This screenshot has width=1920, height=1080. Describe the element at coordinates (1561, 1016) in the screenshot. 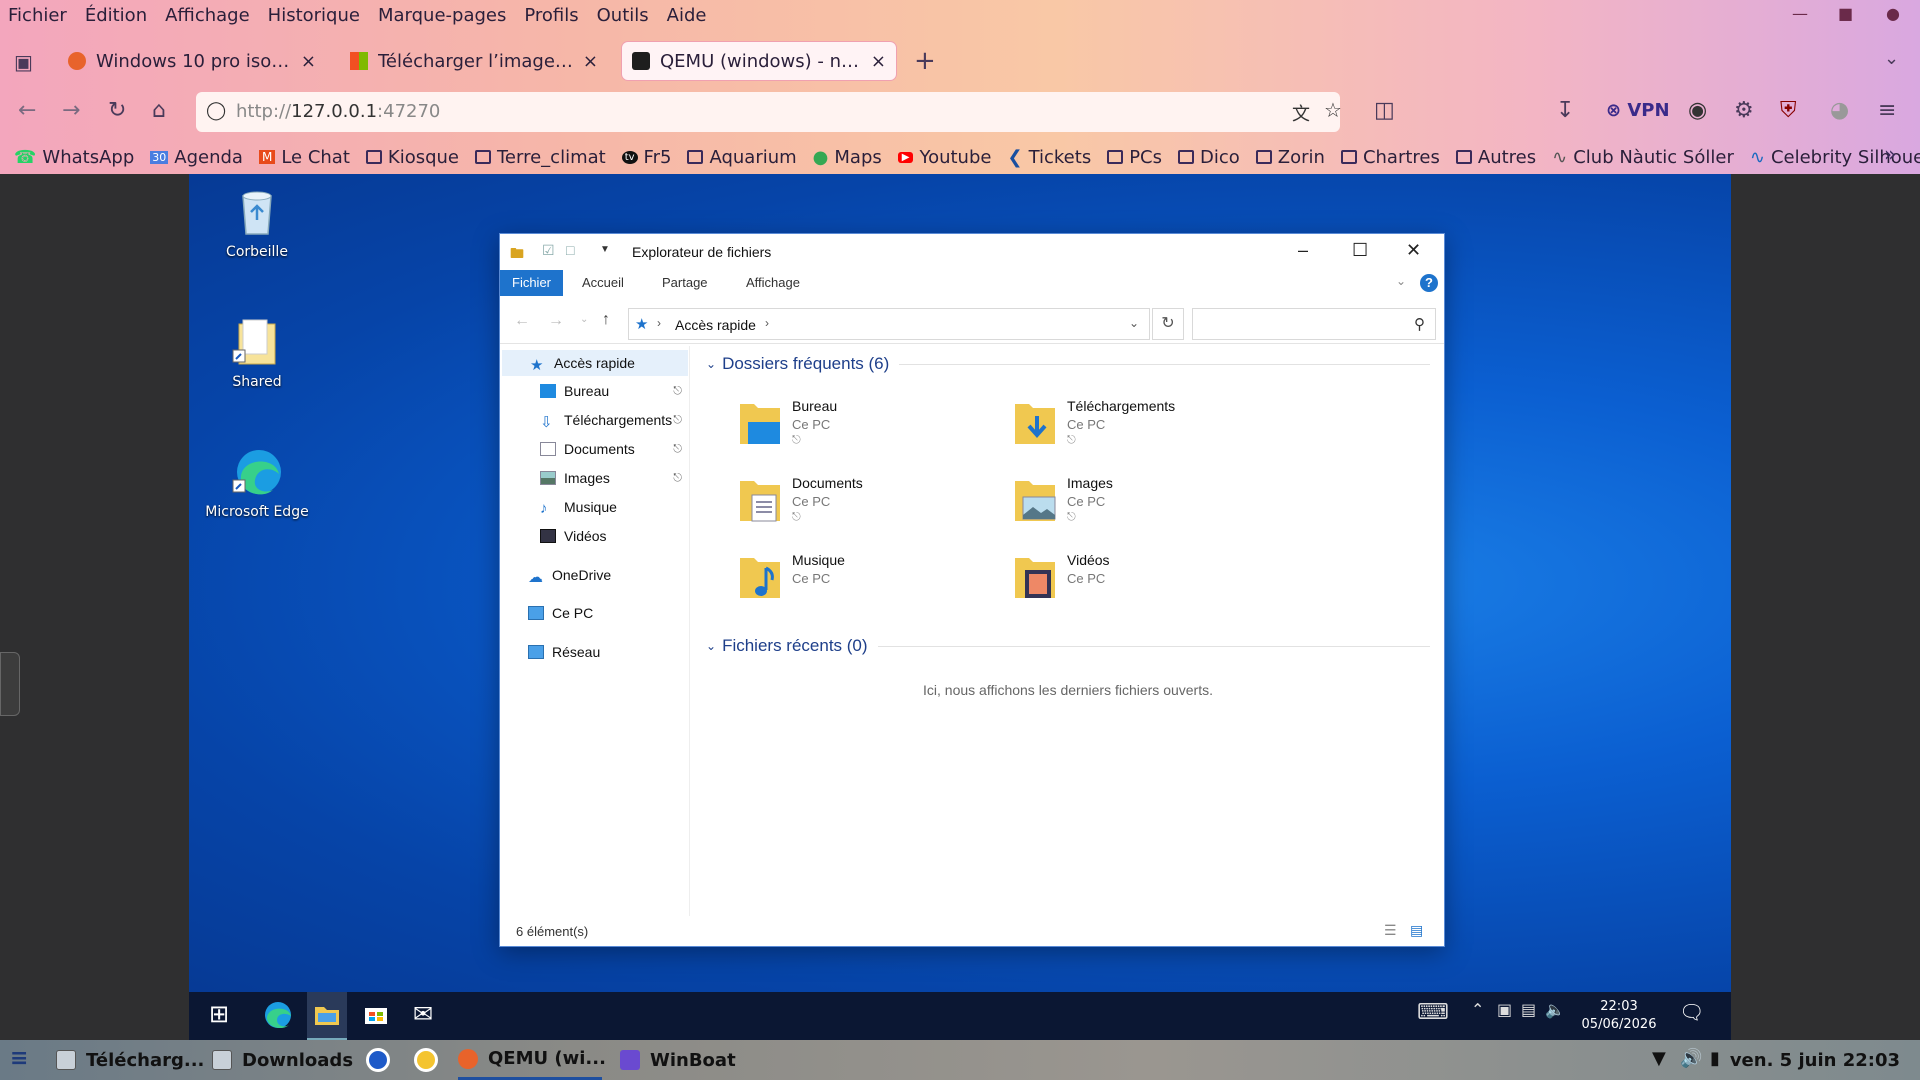

I see `volume-muted-icon: 🔈` at that location.